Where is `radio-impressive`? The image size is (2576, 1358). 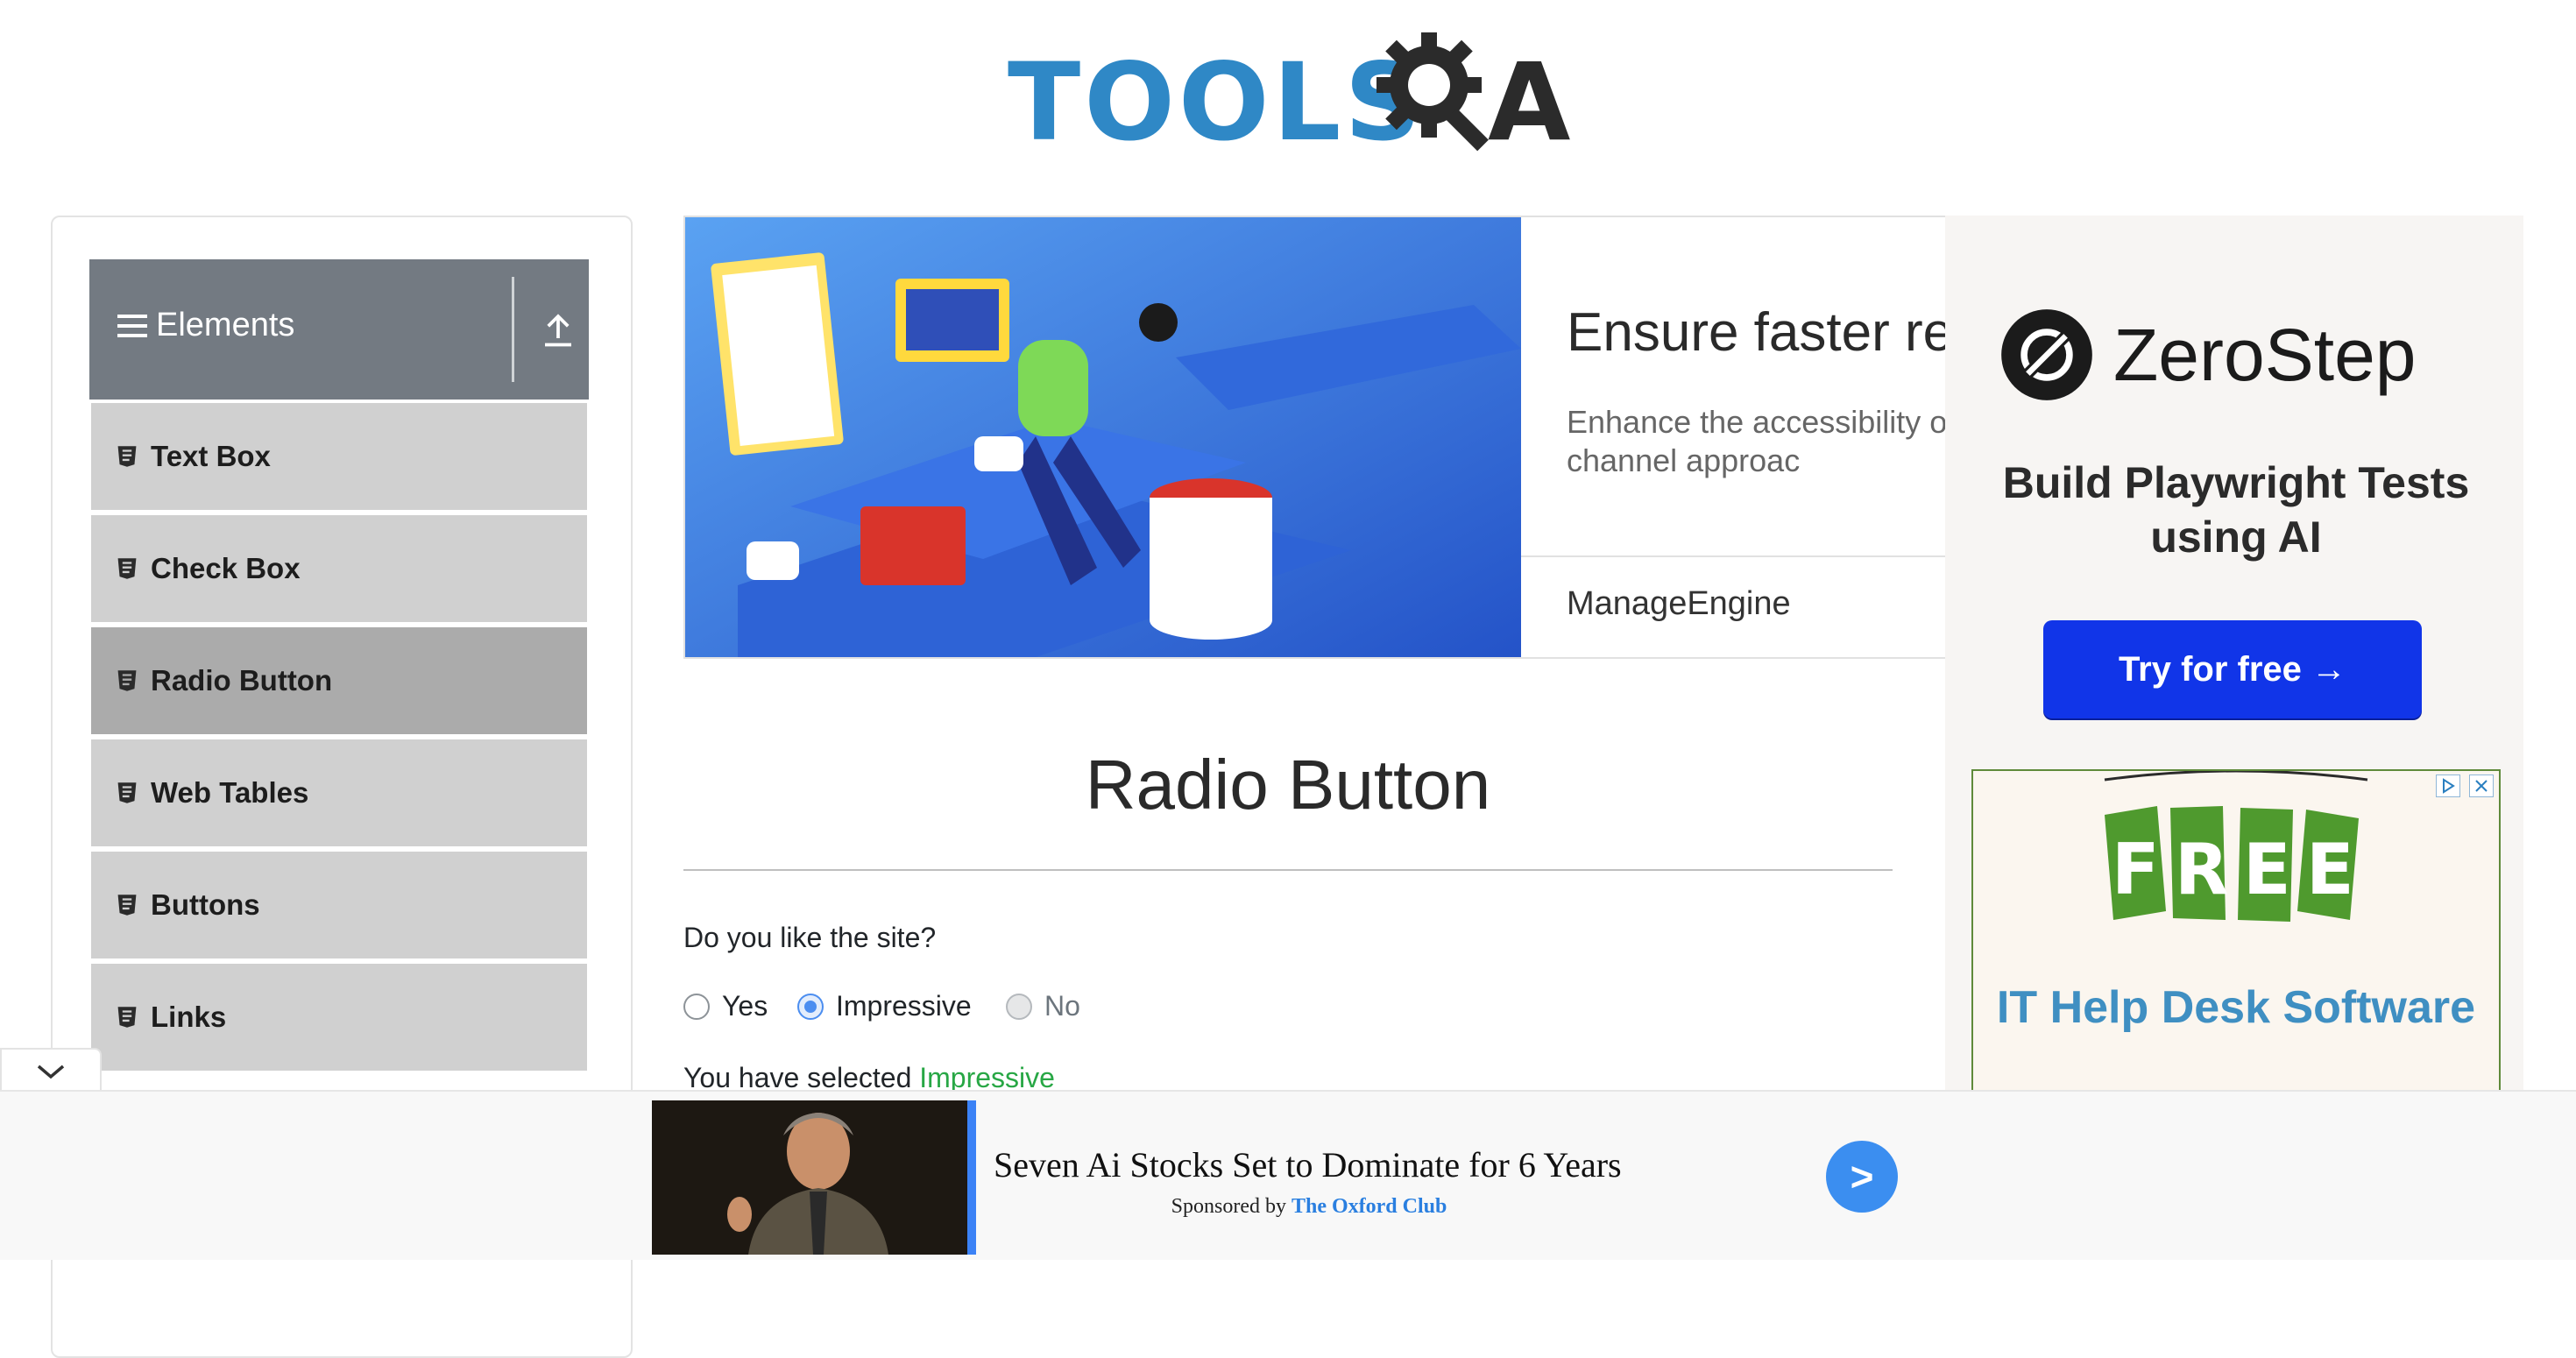 radio-impressive is located at coordinates (810, 1006).